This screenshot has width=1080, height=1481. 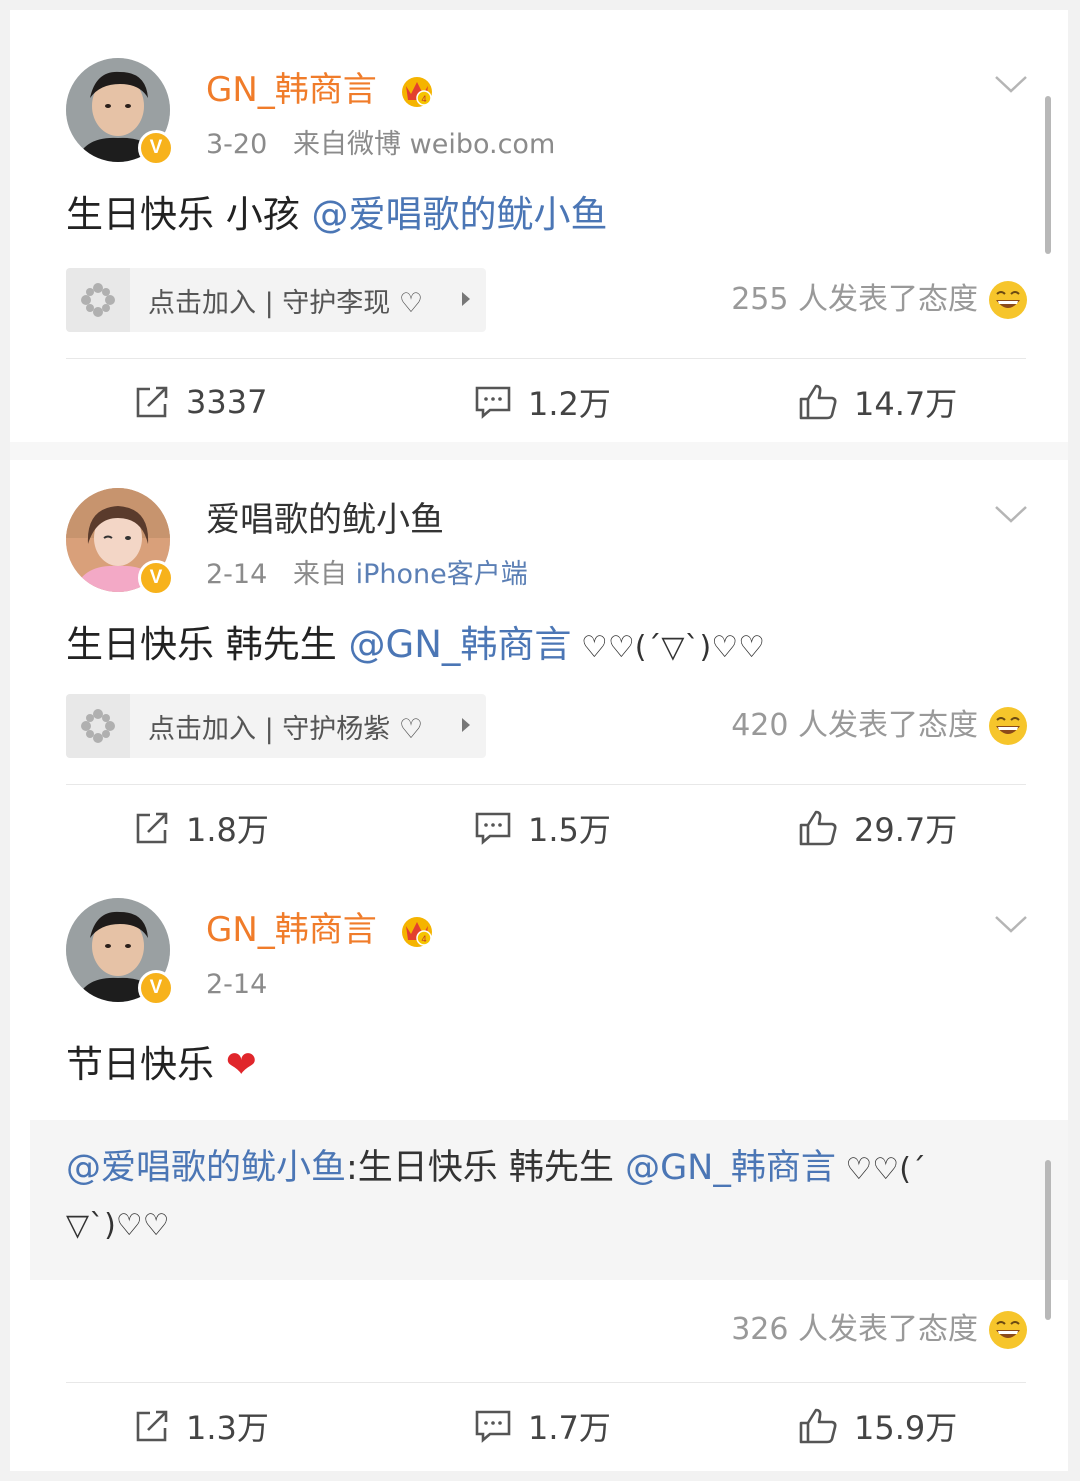 What do you see at coordinates (286, 303) in the screenshot?
I see `join-label: 点击加入 | 守护李现 ♡` at bounding box center [286, 303].